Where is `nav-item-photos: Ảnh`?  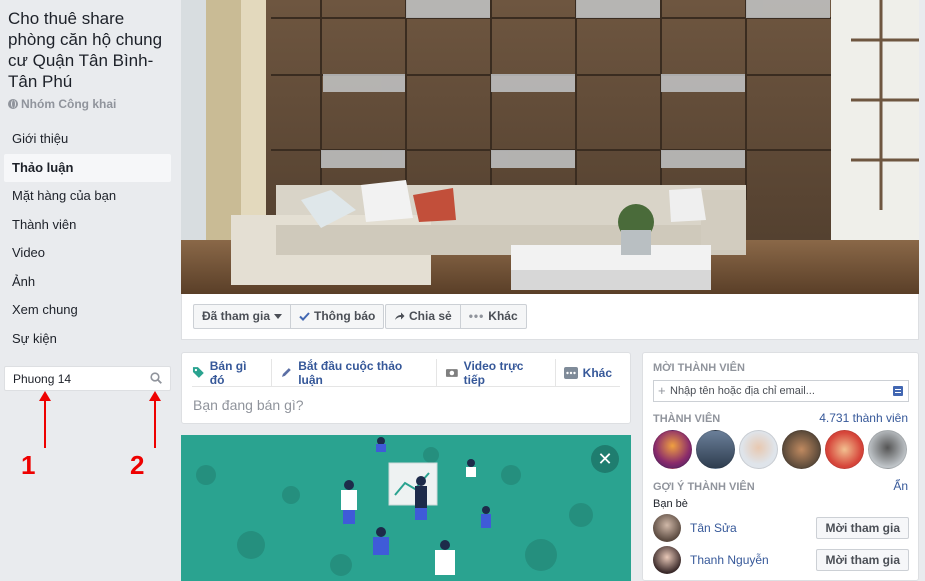 nav-item-photos: Ảnh is located at coordinates (87, 282).